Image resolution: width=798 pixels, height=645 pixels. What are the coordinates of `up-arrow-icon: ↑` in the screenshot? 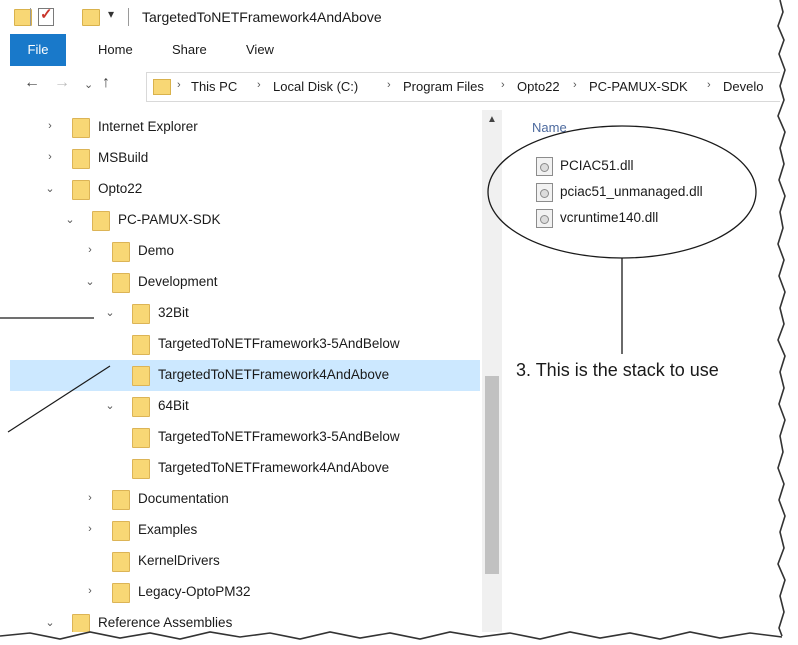 It's located at (106, 83).